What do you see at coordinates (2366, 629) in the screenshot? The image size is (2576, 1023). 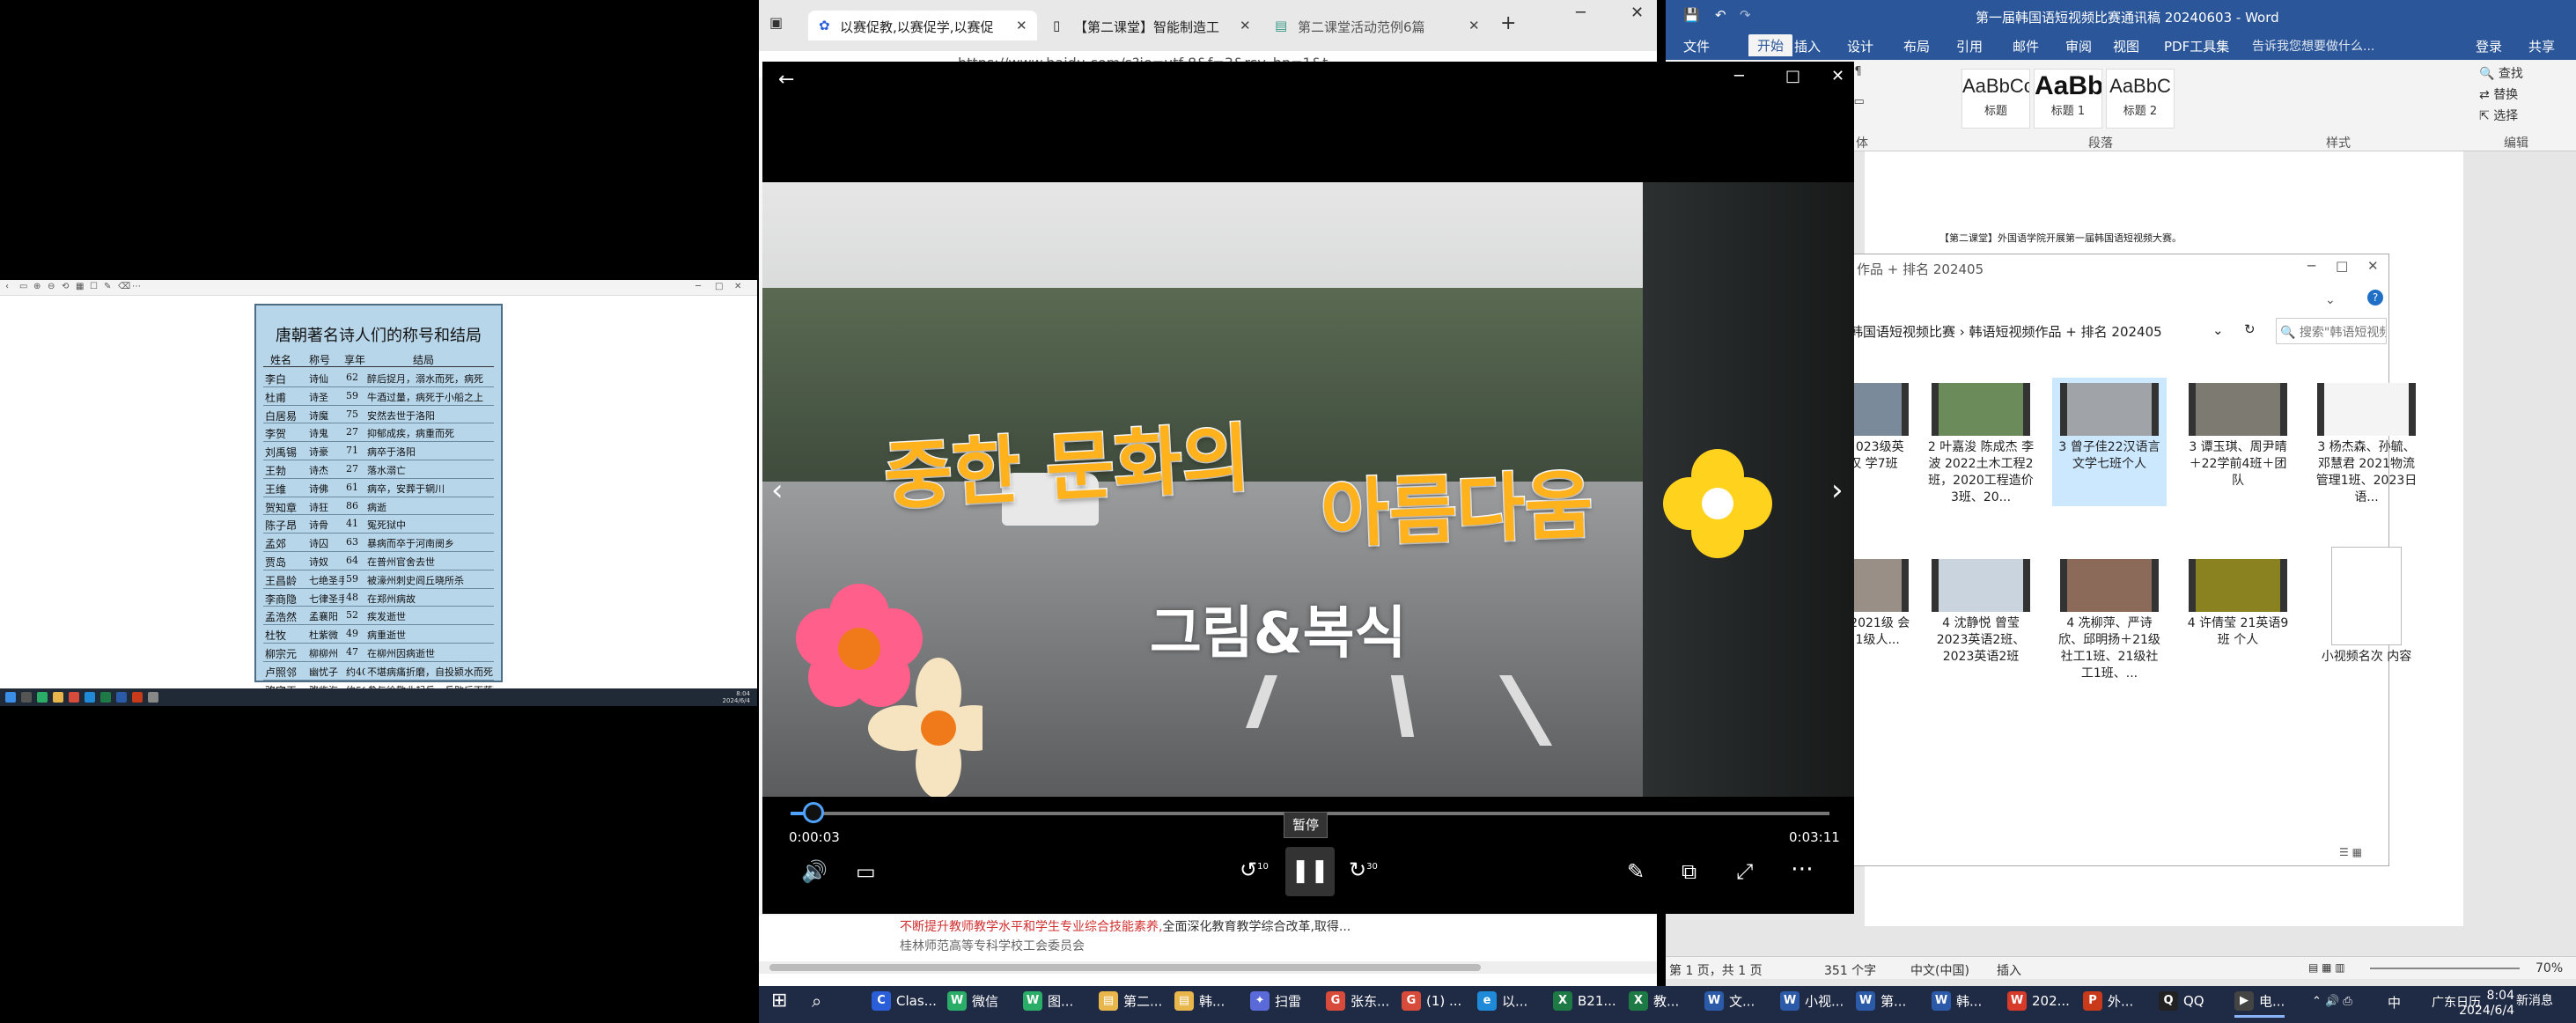 I see `file-item: 小视频名次 内容` at bounding box center [2366, 629].